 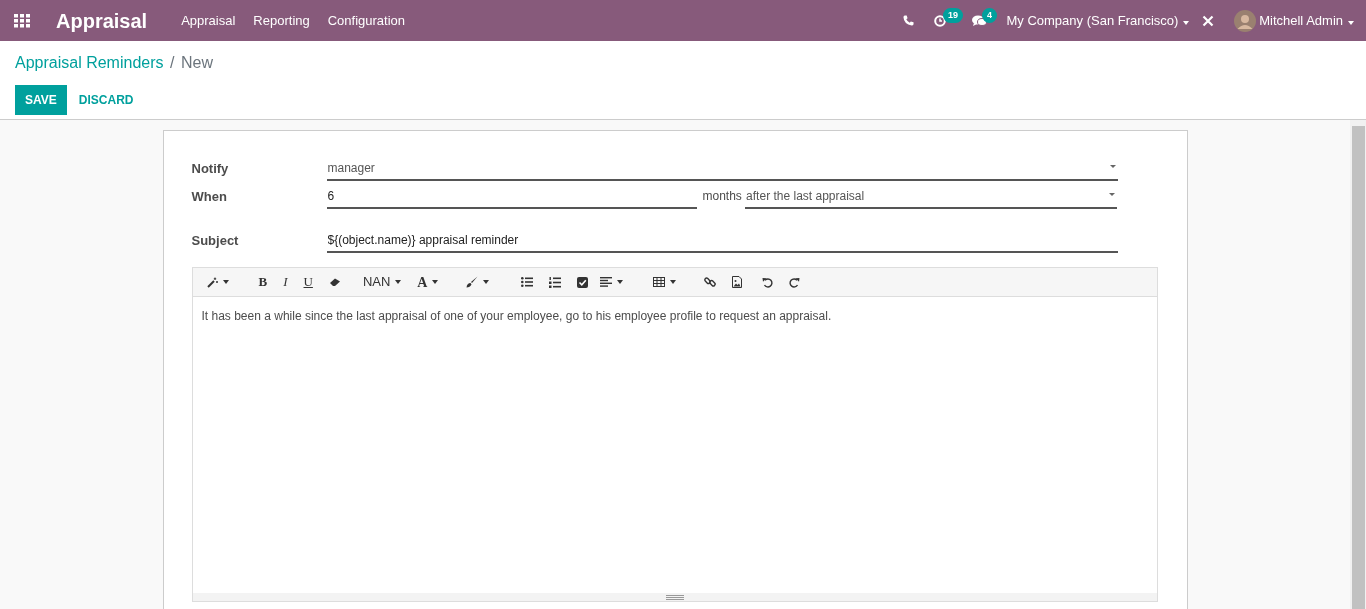 I want to click on scrollbar-thumb, so click(x=1358, y=367).